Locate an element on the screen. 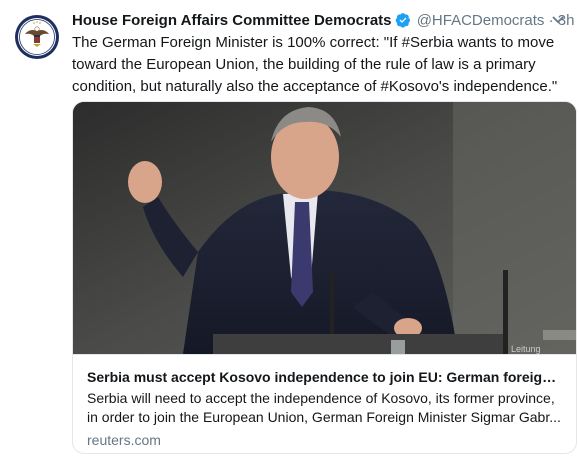 The width and height of the screenshot is (579, 456). avatar is located at coordinates (37, 37).